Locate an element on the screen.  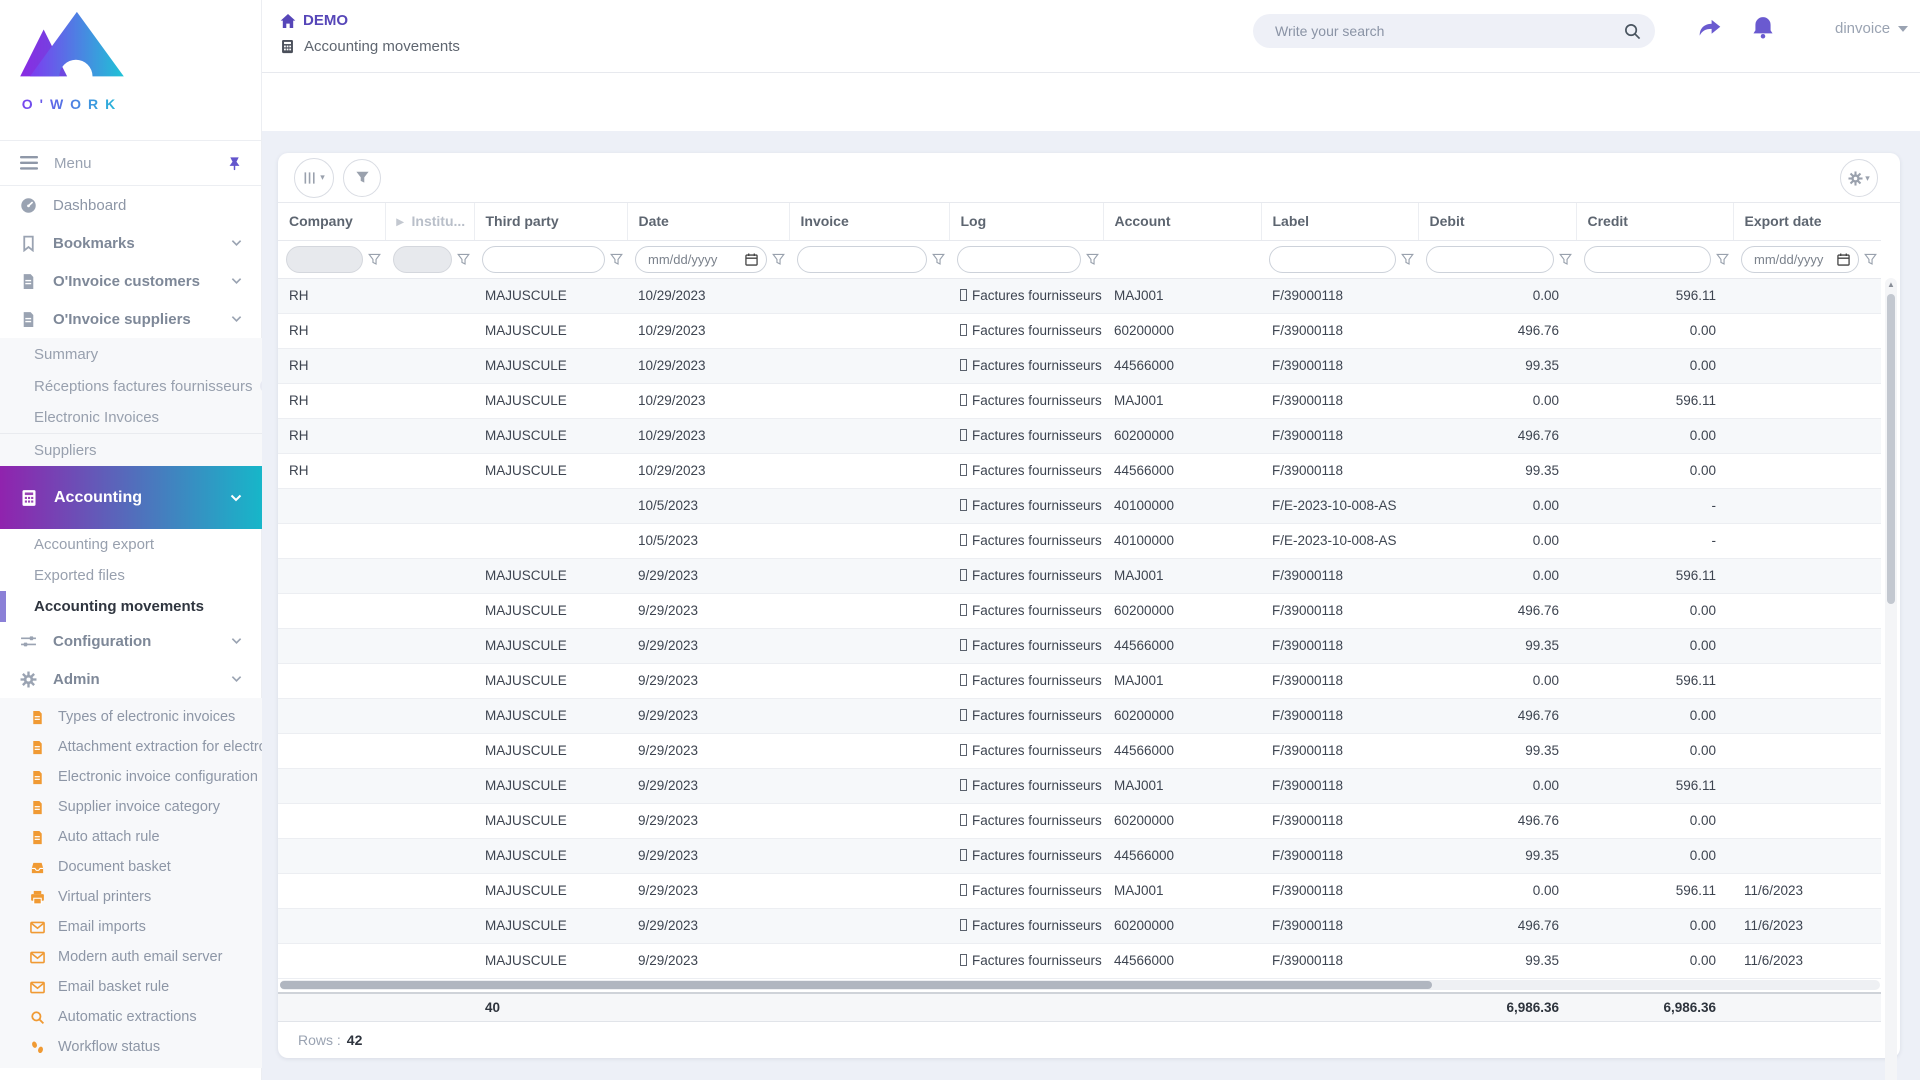
sidebar-item-einvoice-configuration: Electronic invoice configuration is located at coordinates (131, 777).